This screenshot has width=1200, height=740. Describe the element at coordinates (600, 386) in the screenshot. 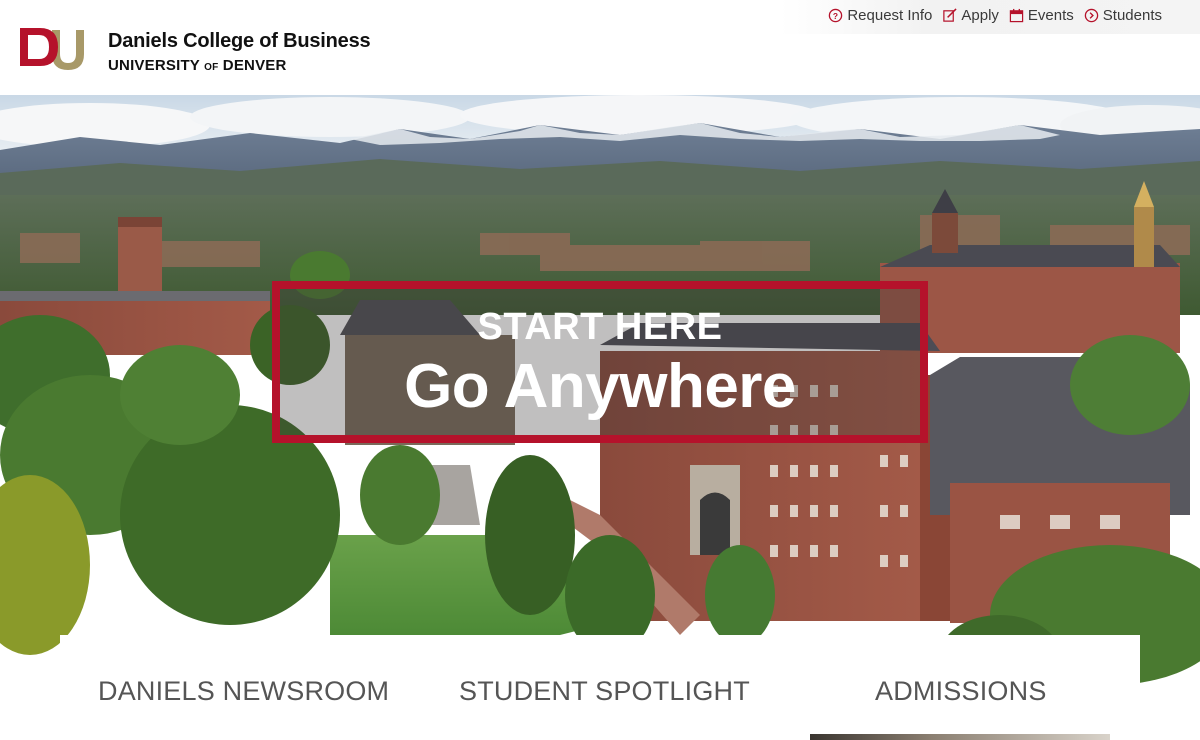

I see `hero-title: Go Anywhere` at that location.